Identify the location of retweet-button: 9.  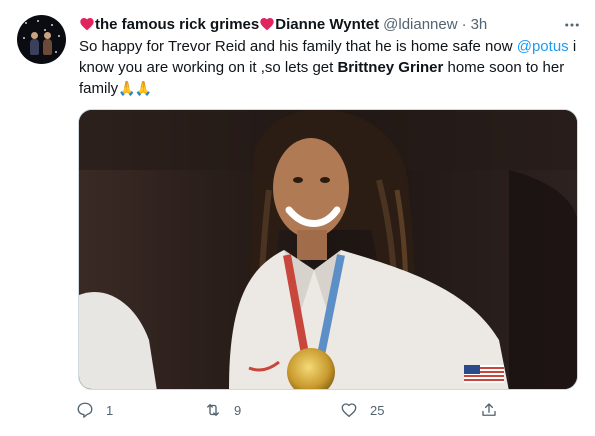
(222, 410).